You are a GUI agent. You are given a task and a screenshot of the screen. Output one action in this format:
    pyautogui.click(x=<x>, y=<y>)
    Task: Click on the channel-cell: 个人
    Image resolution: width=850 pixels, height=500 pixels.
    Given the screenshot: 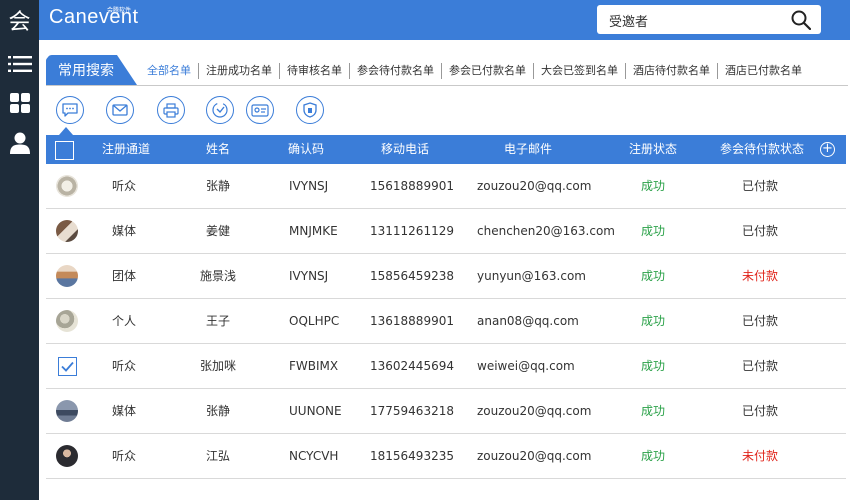 What is the action you would take?
    pyautogui.click(x=124, y=321)
    